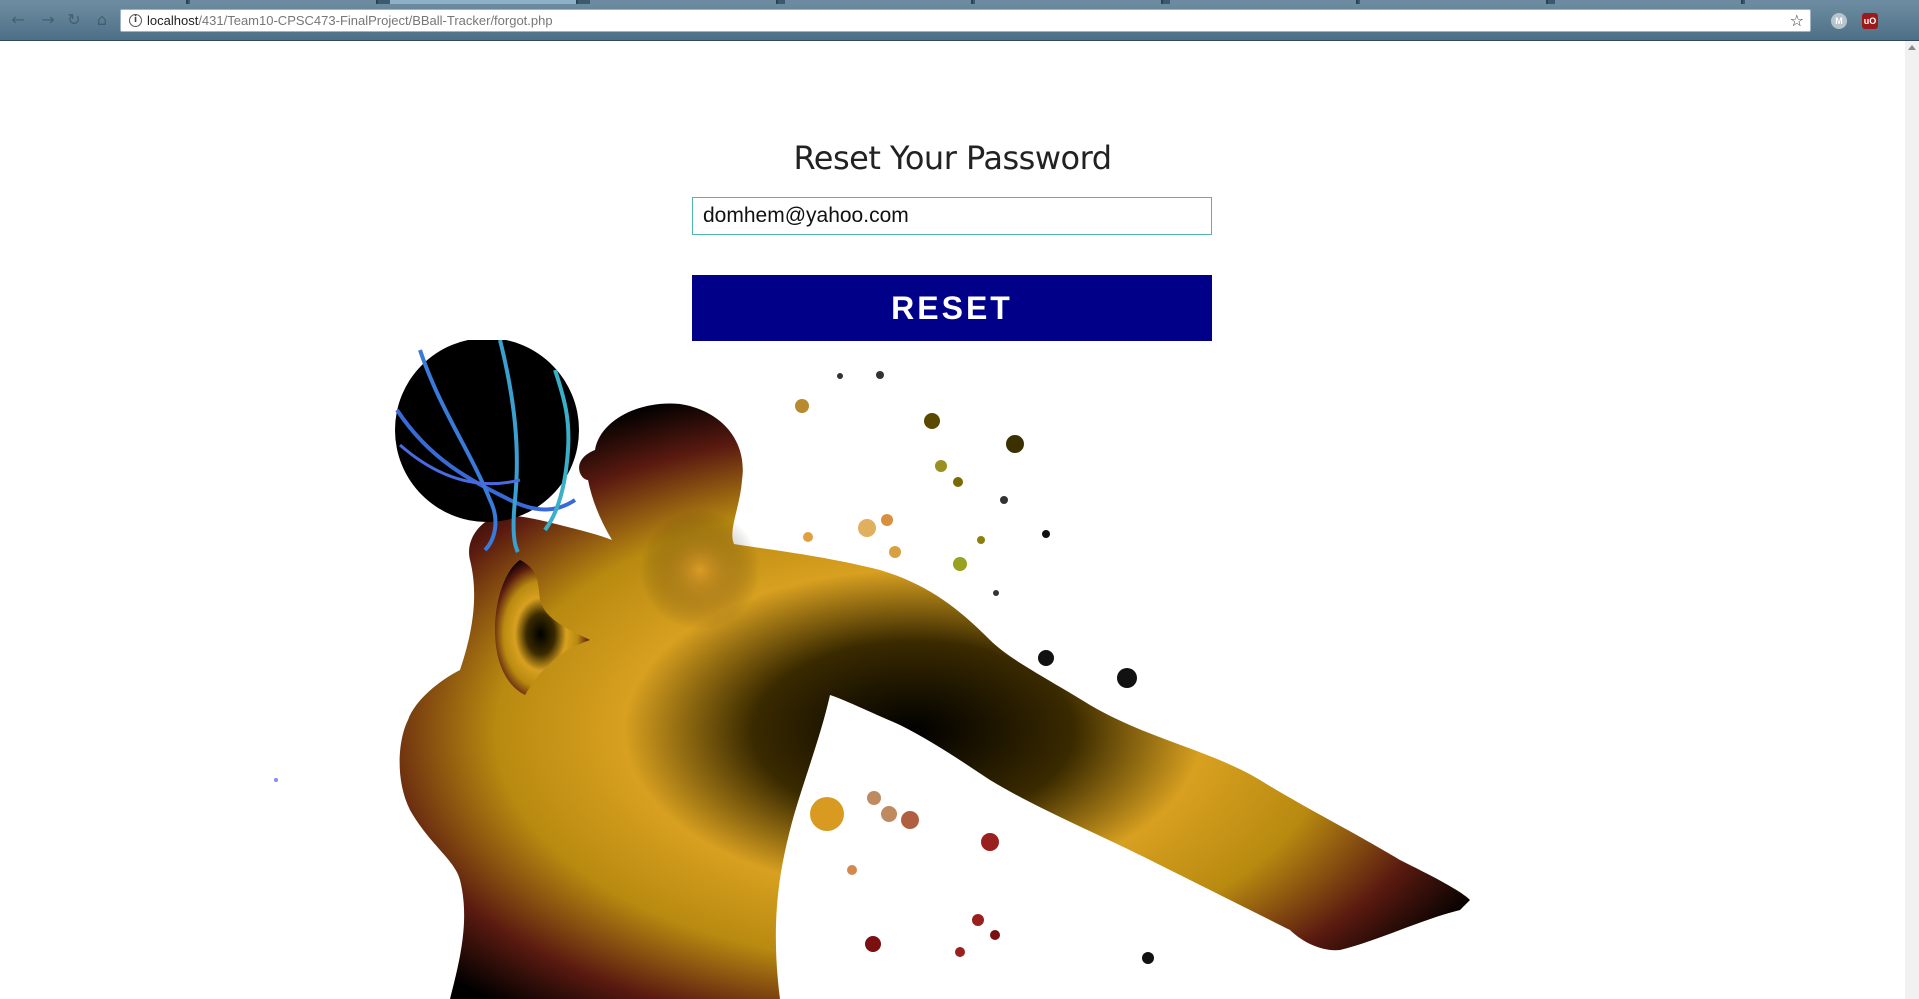  Describe the element at coordinates (18, 20) in the screenshot. I see `back-arrow-icon: ←` at that location.